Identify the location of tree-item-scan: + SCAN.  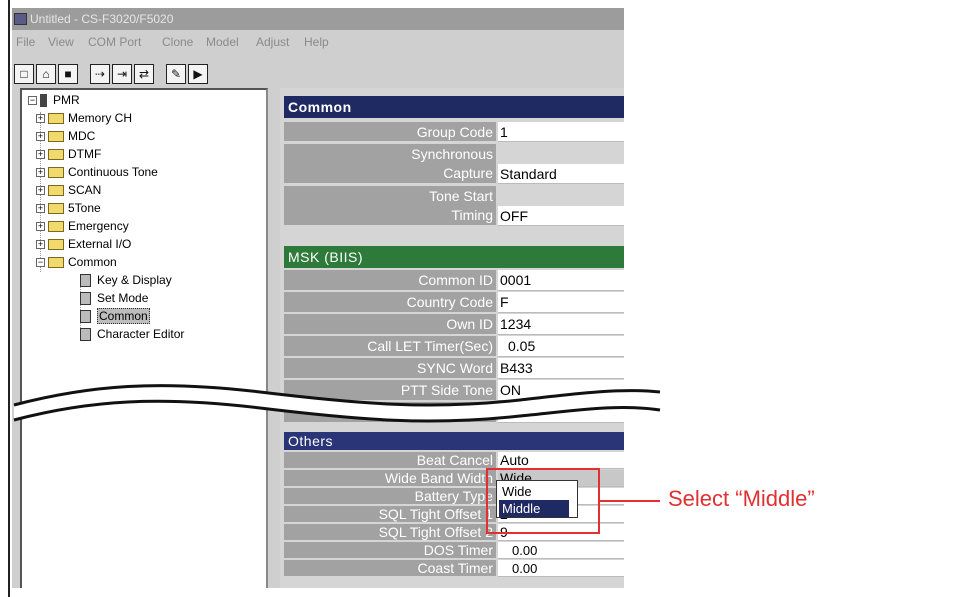
(68, 190).